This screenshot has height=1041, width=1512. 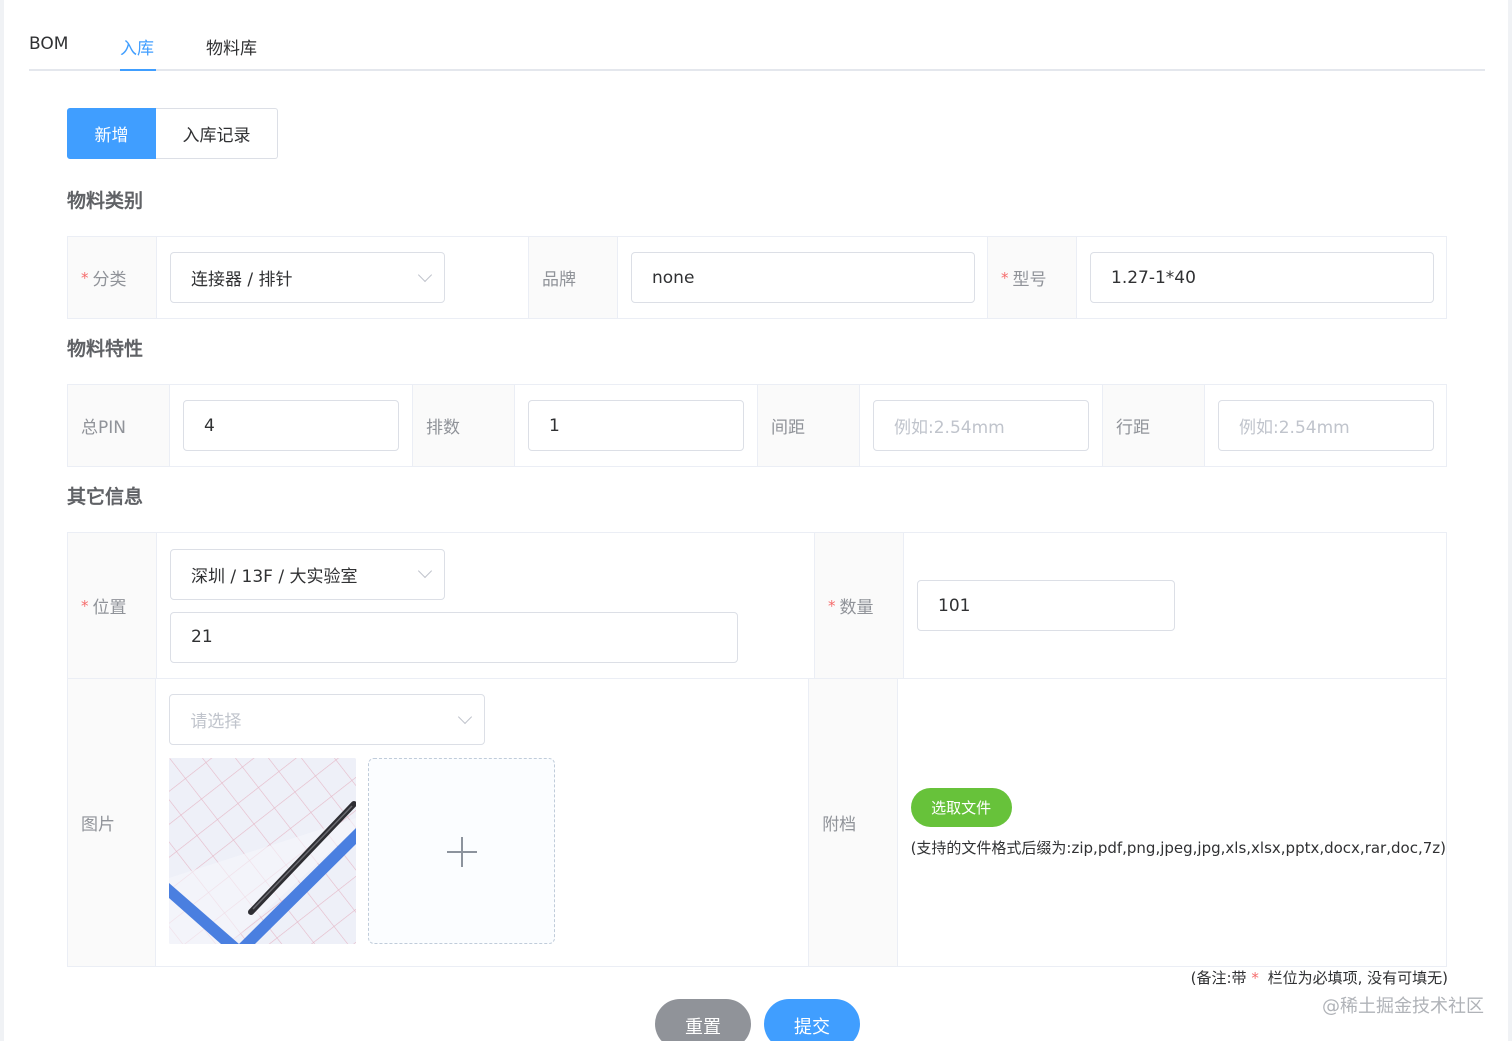 I want to click on quantity-cell: 101, so click(x=1175, y=605).